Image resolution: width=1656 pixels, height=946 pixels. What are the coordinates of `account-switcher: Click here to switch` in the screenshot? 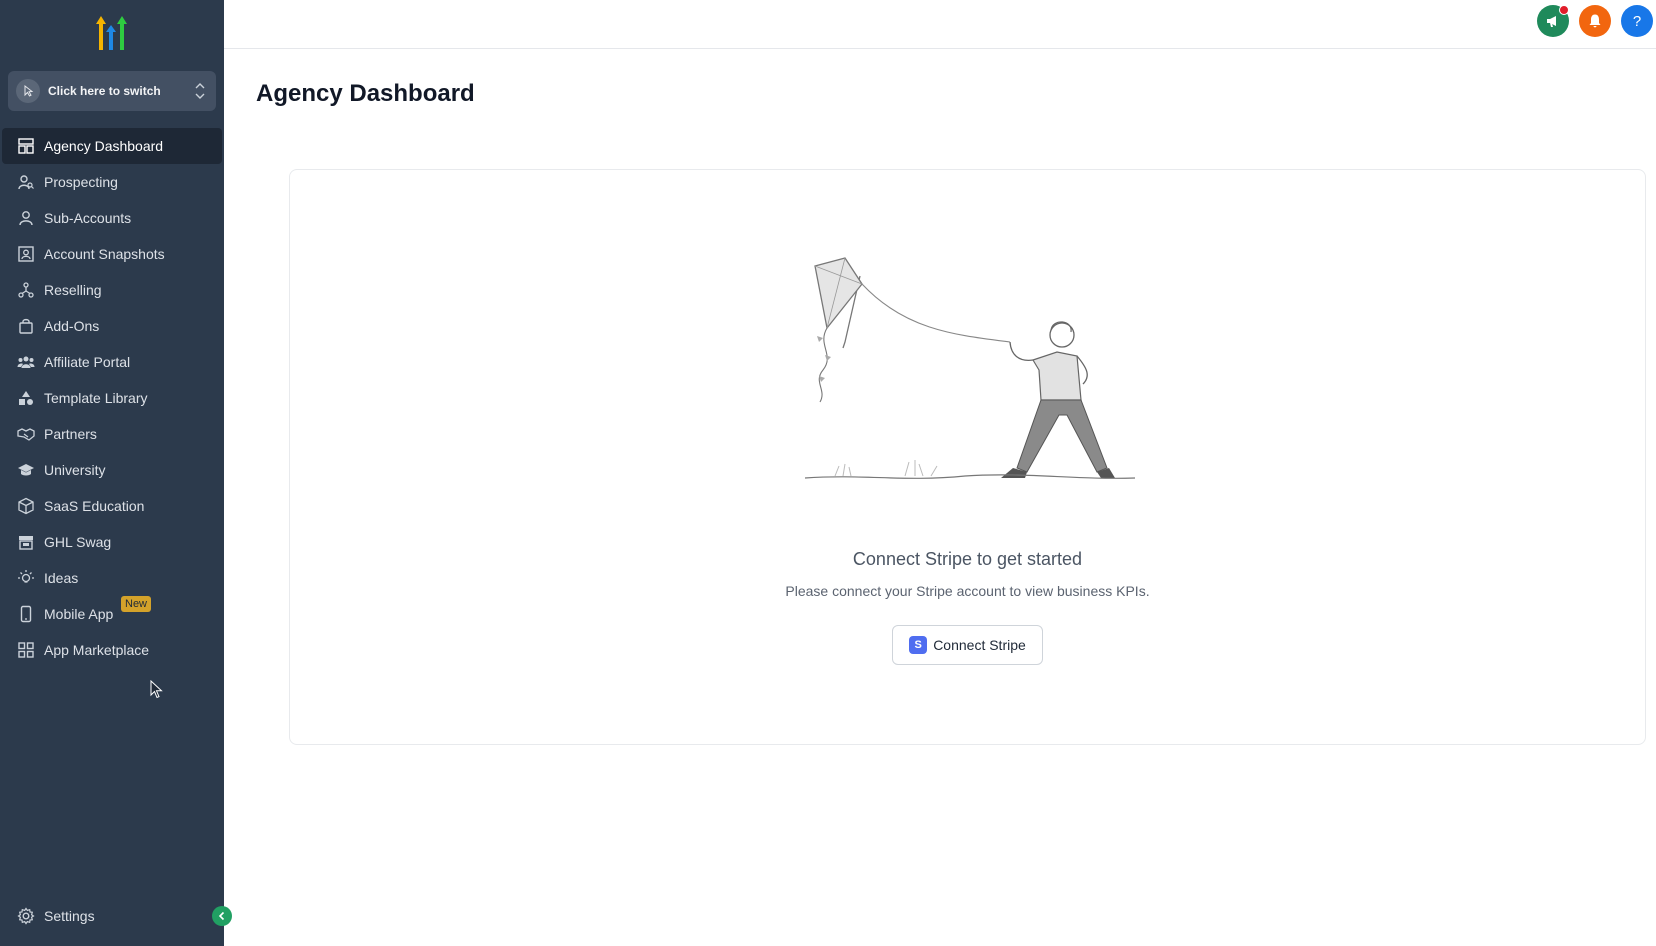 It's located at (112, 91).